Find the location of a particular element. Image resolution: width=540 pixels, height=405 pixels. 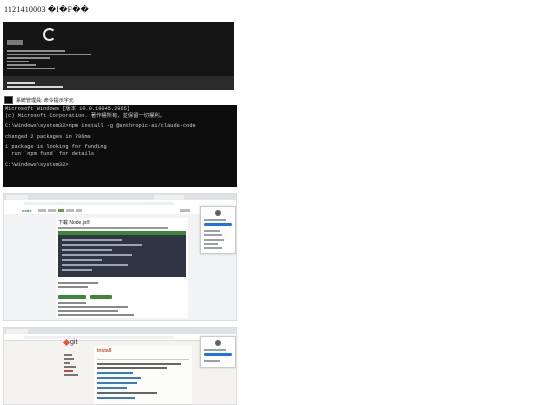

nodejs-code-block is located at coordinates (122, 256).